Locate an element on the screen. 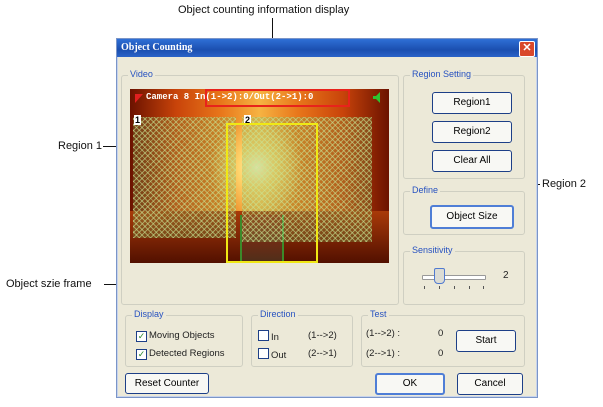 Image resolution: width=603 pixels, height=407 pixels. detected-regions-checkbox: ✓ Detected Regions is located at coordinates (180, 354).